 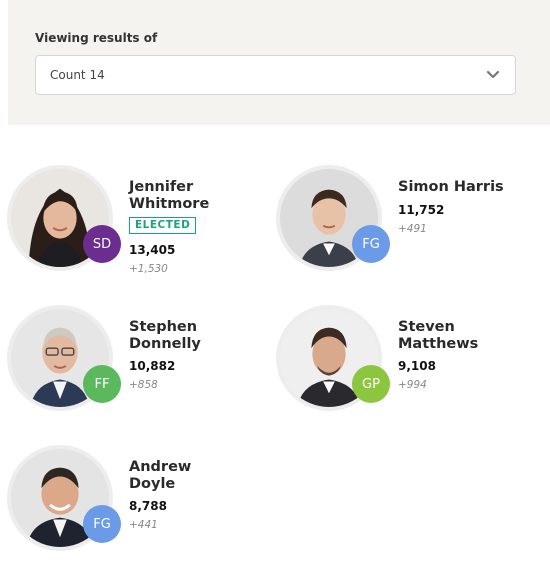 I want to click on candidate-card: FF Stephen Donnelly 10,882 +858, so click(x=132, y=365).